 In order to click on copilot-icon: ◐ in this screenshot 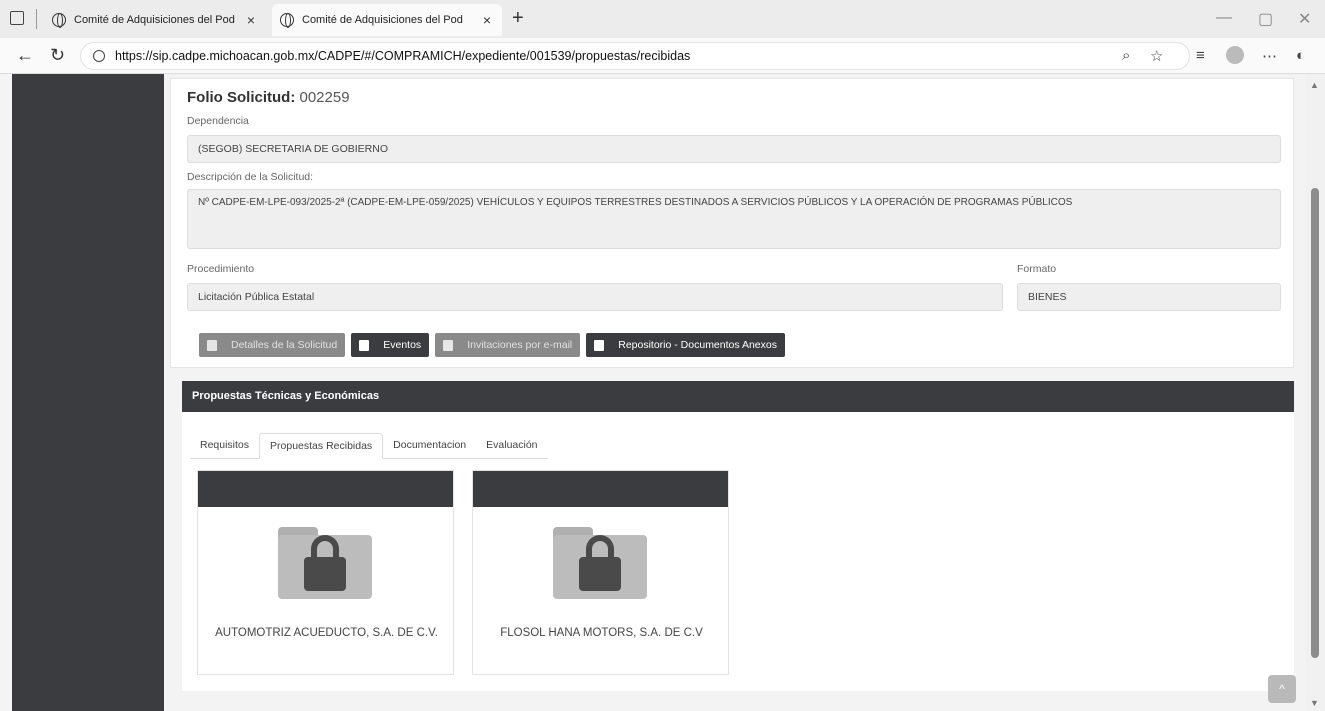, I will do `click(1300, 55)`.